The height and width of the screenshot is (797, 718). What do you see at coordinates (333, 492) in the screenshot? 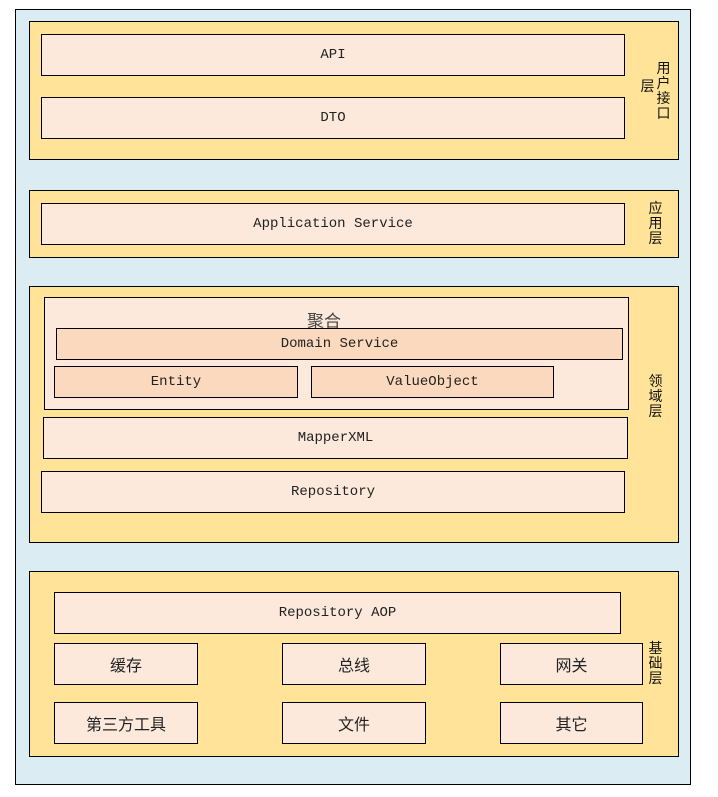
I see `repository-box: Repository` at bounding box center [333, 492].